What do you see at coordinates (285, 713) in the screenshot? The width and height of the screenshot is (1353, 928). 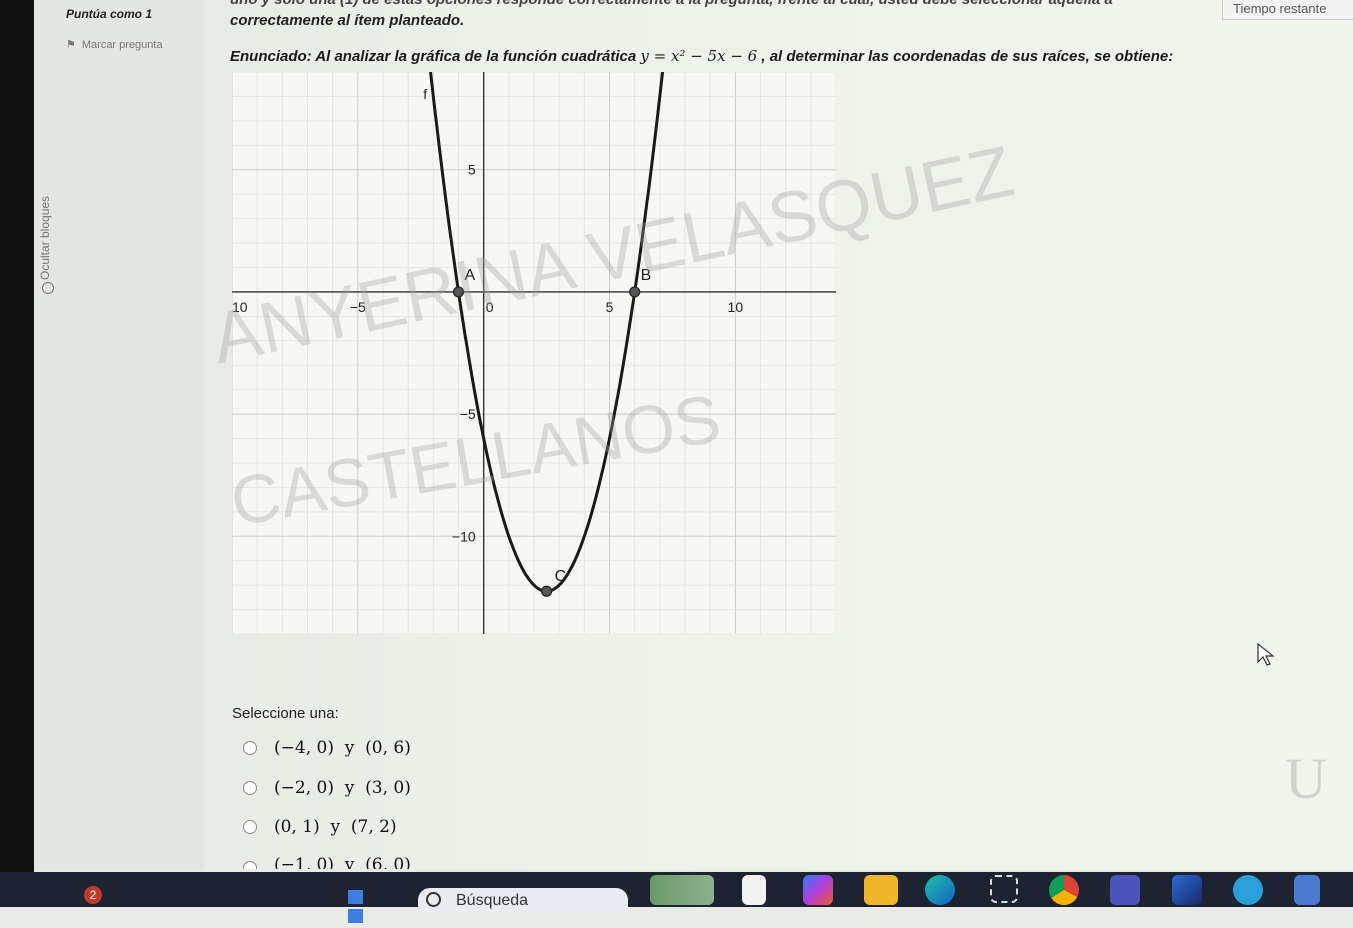 I see `select-one-label: Seleccione una:` at bounding box center [285, 713].